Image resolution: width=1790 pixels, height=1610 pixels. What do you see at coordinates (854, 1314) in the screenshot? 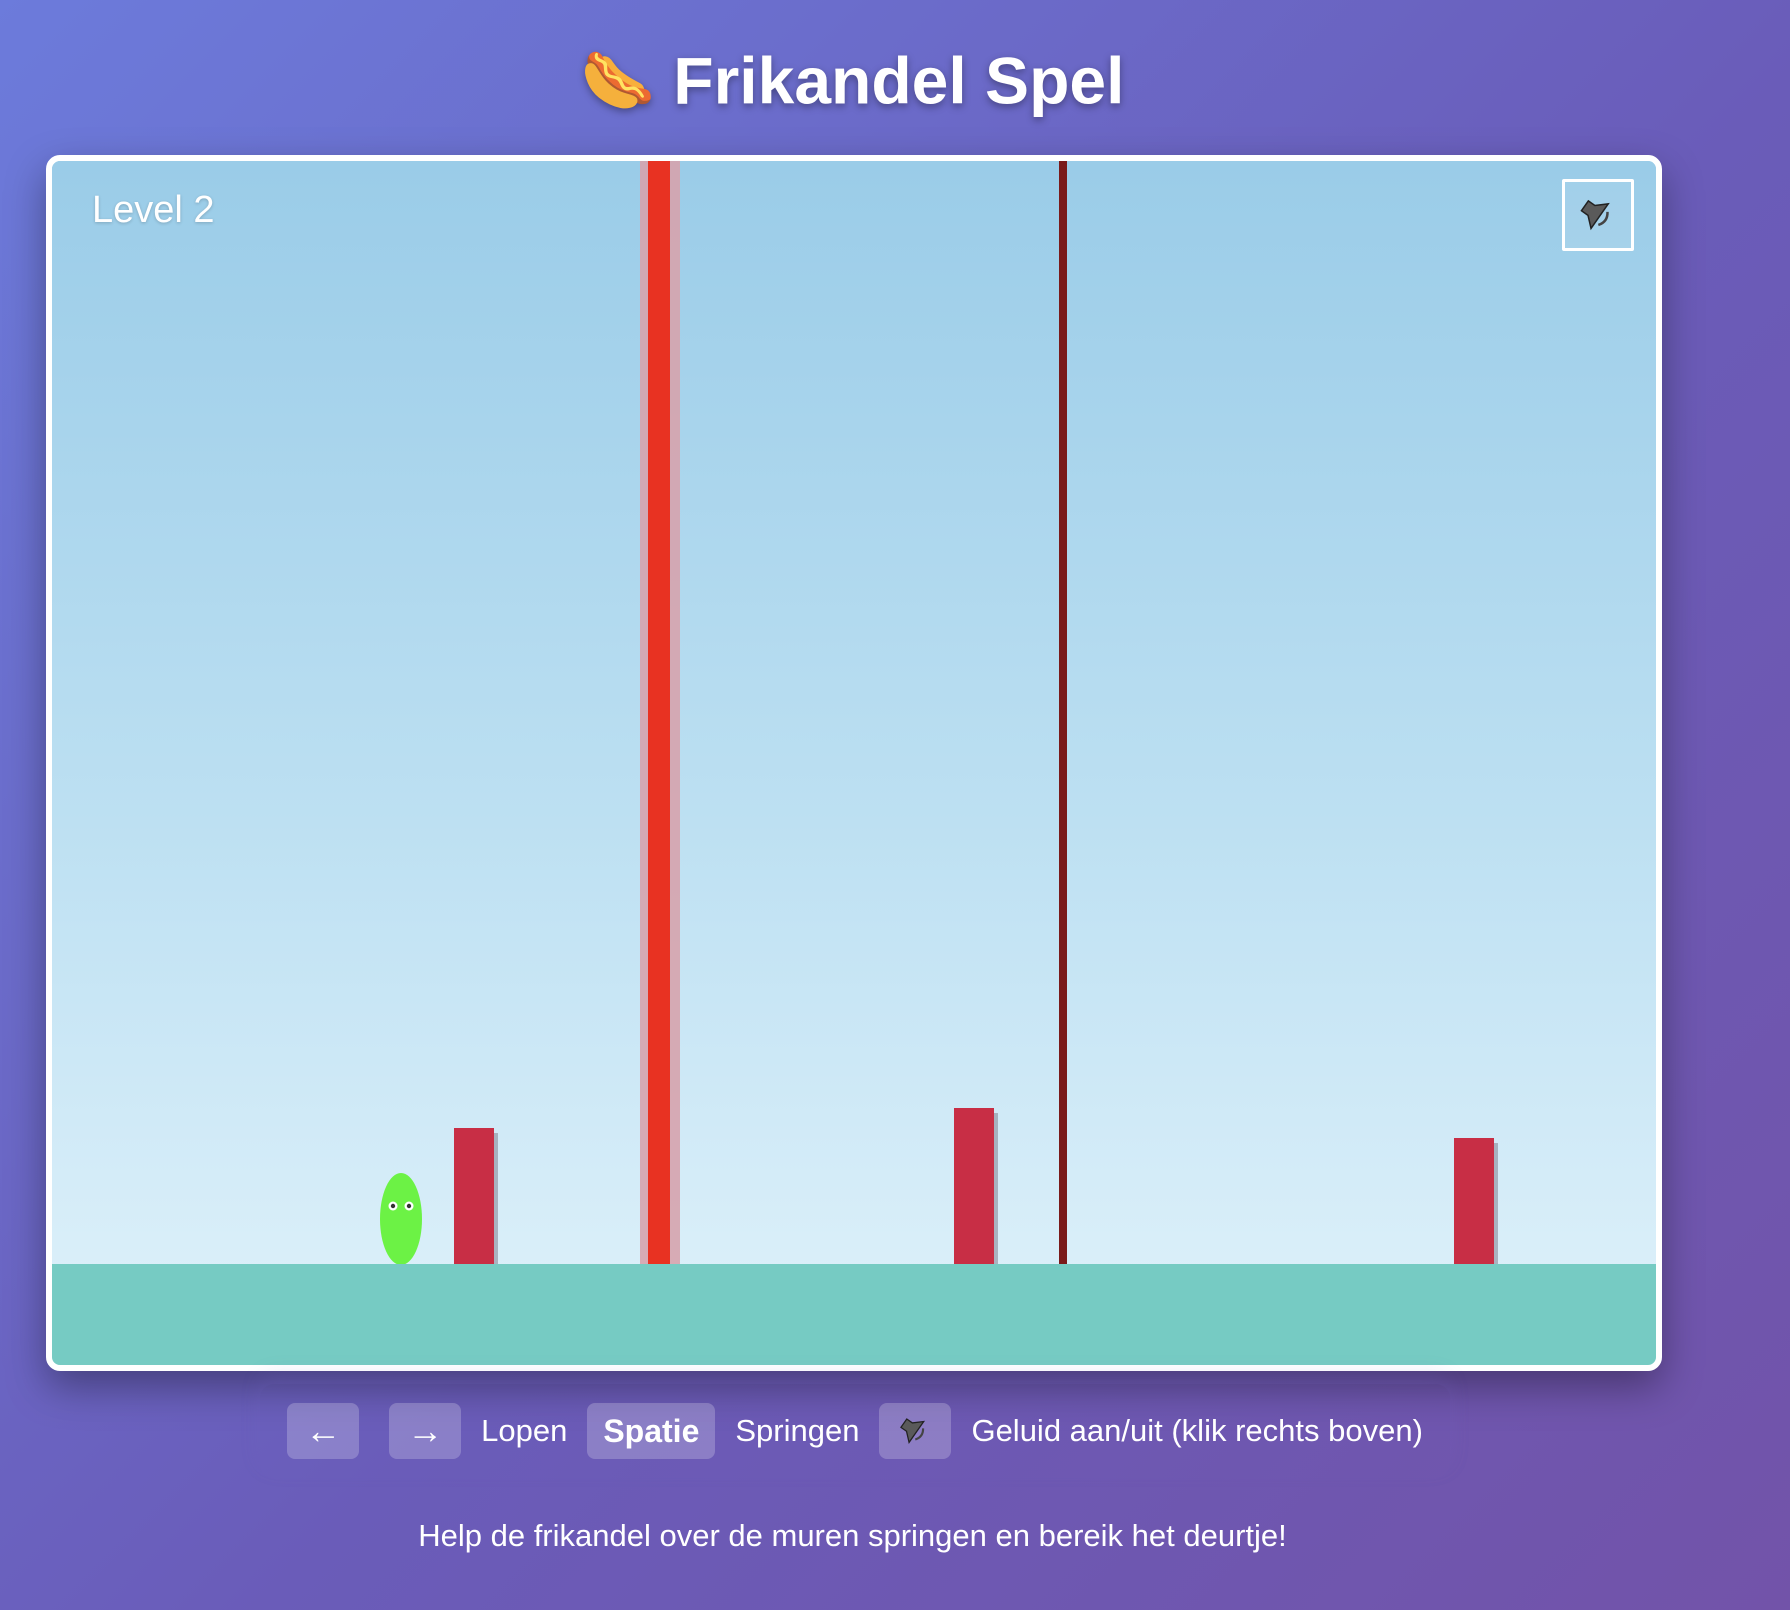
I see `ground` at bounding box center [854, 1314].